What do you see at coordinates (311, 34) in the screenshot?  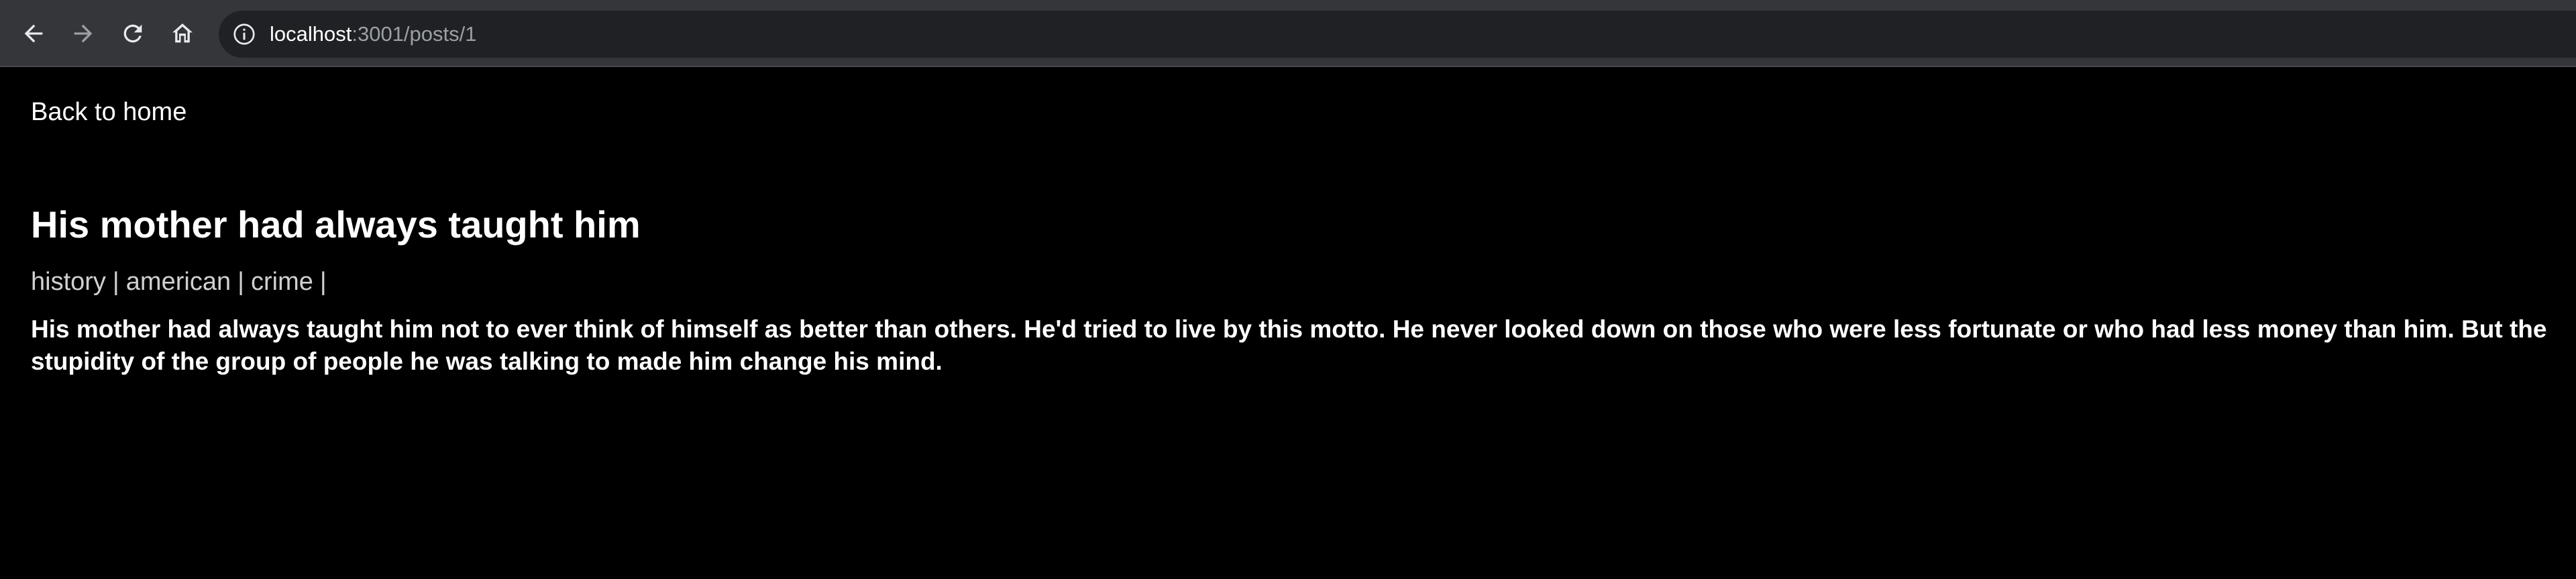 I see `url-host: localhost` at bounding box center [311, 34].